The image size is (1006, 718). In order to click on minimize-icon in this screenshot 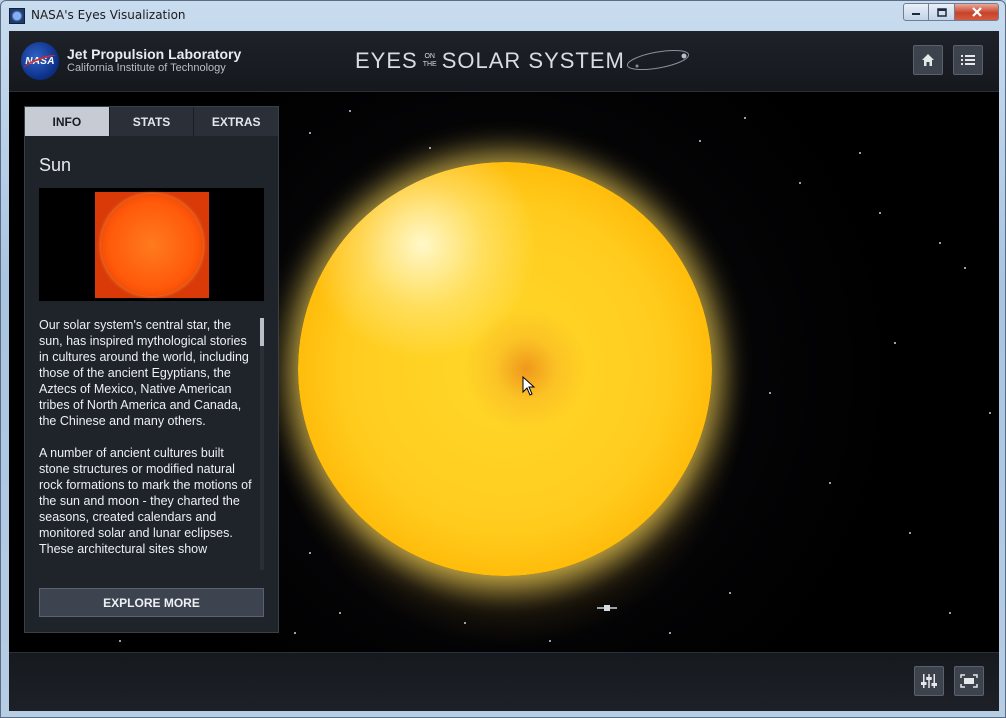, I will do `click(916, 14)`.